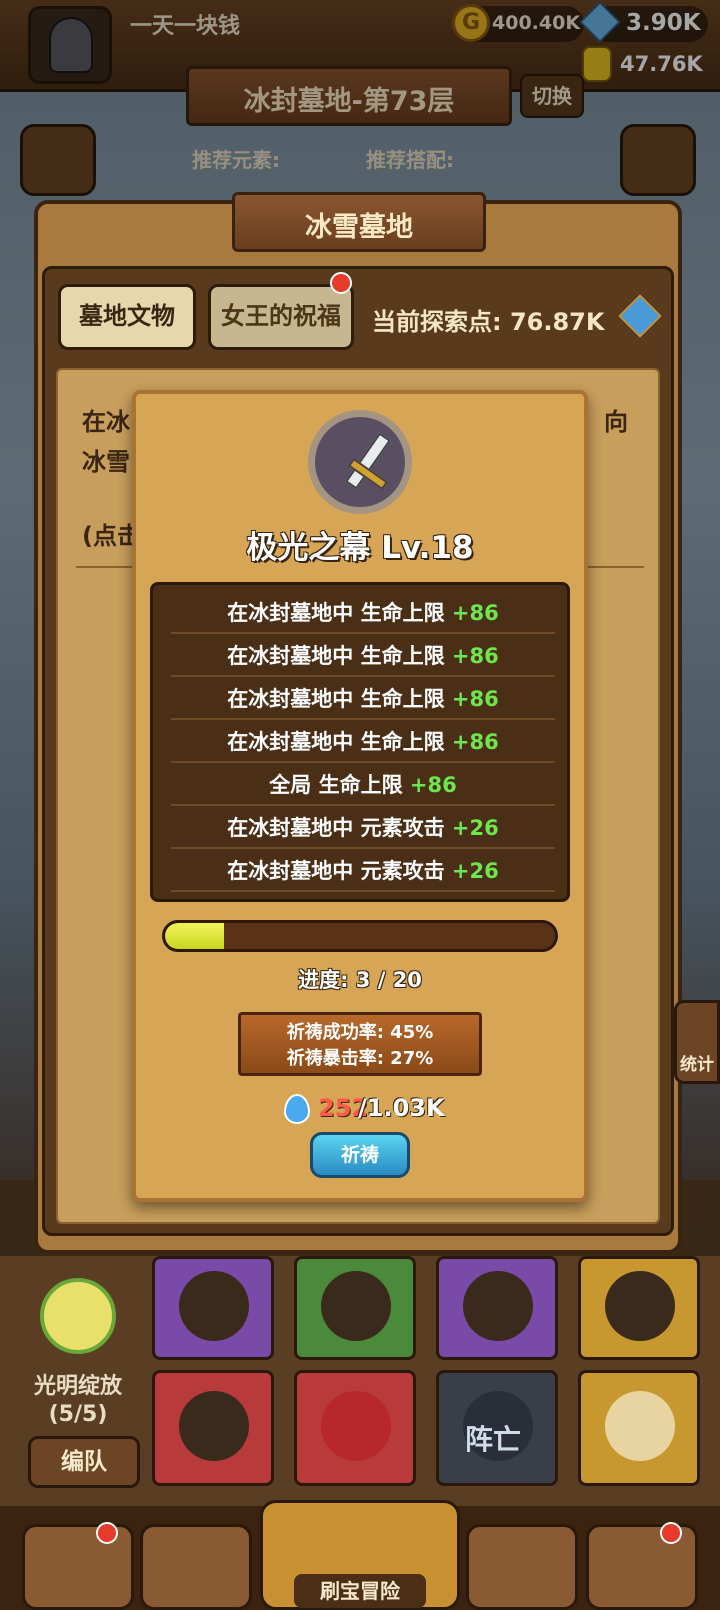 The width and height of the screenshot is (720, 1610). I want to click on panel-header: 冰雪墓地, so click(359, 222).